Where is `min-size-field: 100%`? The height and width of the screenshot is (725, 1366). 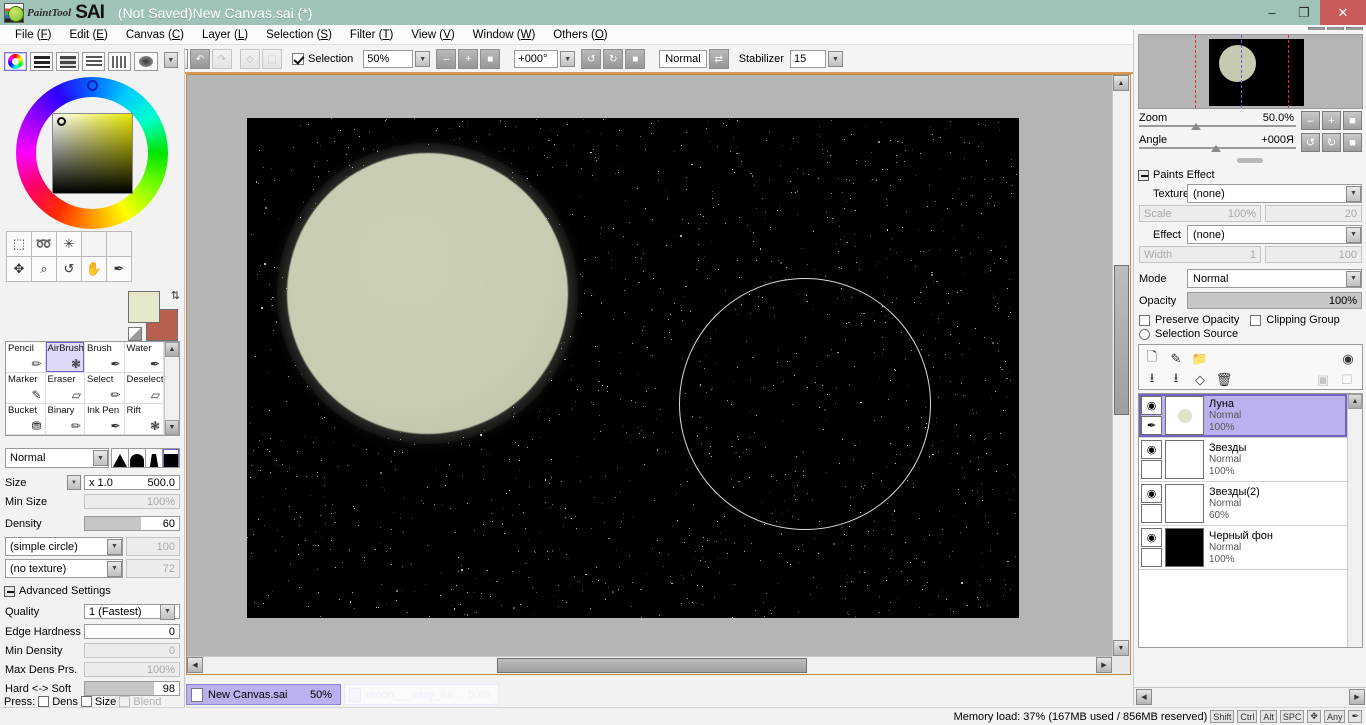 min-size-field: 100% is located at coordinates (132, 501).